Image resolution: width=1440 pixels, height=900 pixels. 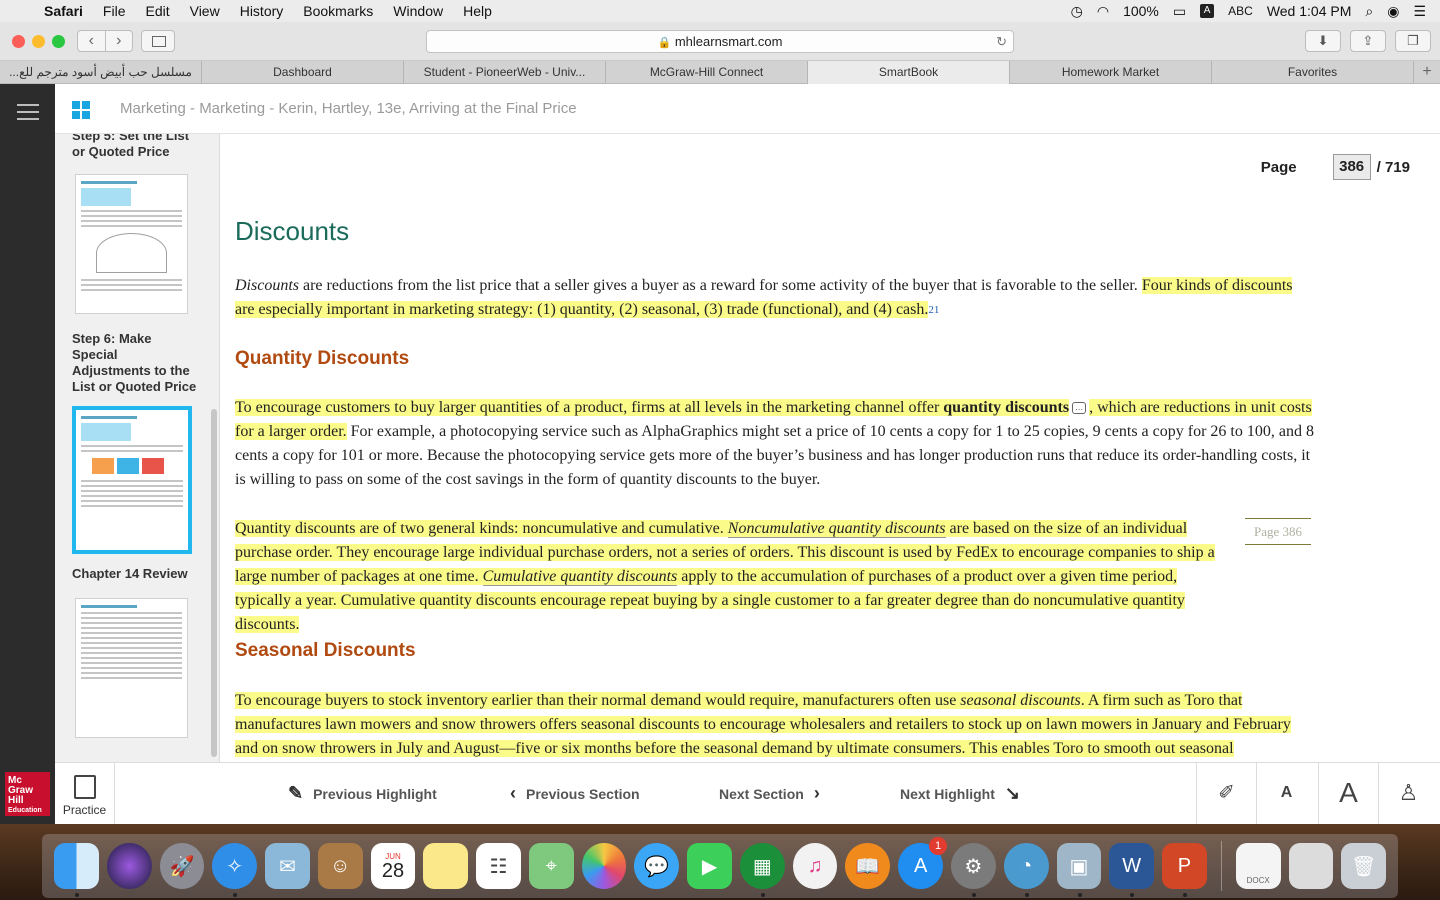 I want to click on forward-button: ›, so click(x=119, y=41).